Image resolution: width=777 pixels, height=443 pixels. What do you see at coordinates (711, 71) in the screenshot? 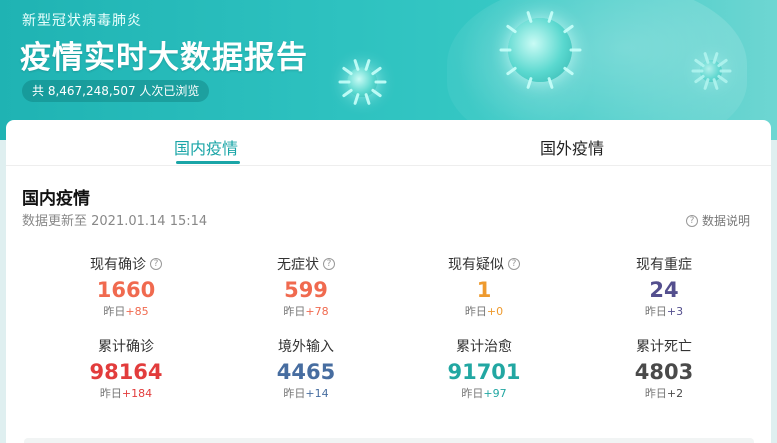
I see `virus-icon-tiny` at bounding box center [711, 71].